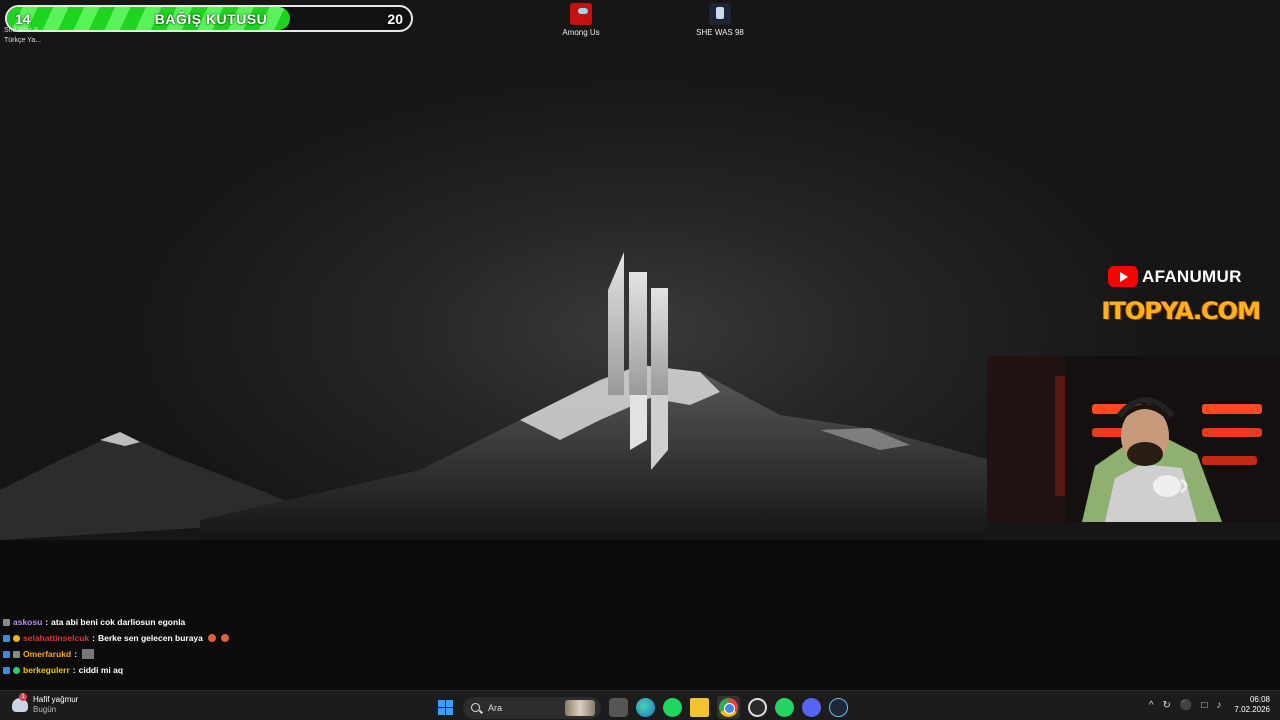 This screenshot has height=720, width=1280. What do you see at coordinates (395, 19) in the screenshot?
I see `donation-goal: 20` at bounding box center [395, 19].